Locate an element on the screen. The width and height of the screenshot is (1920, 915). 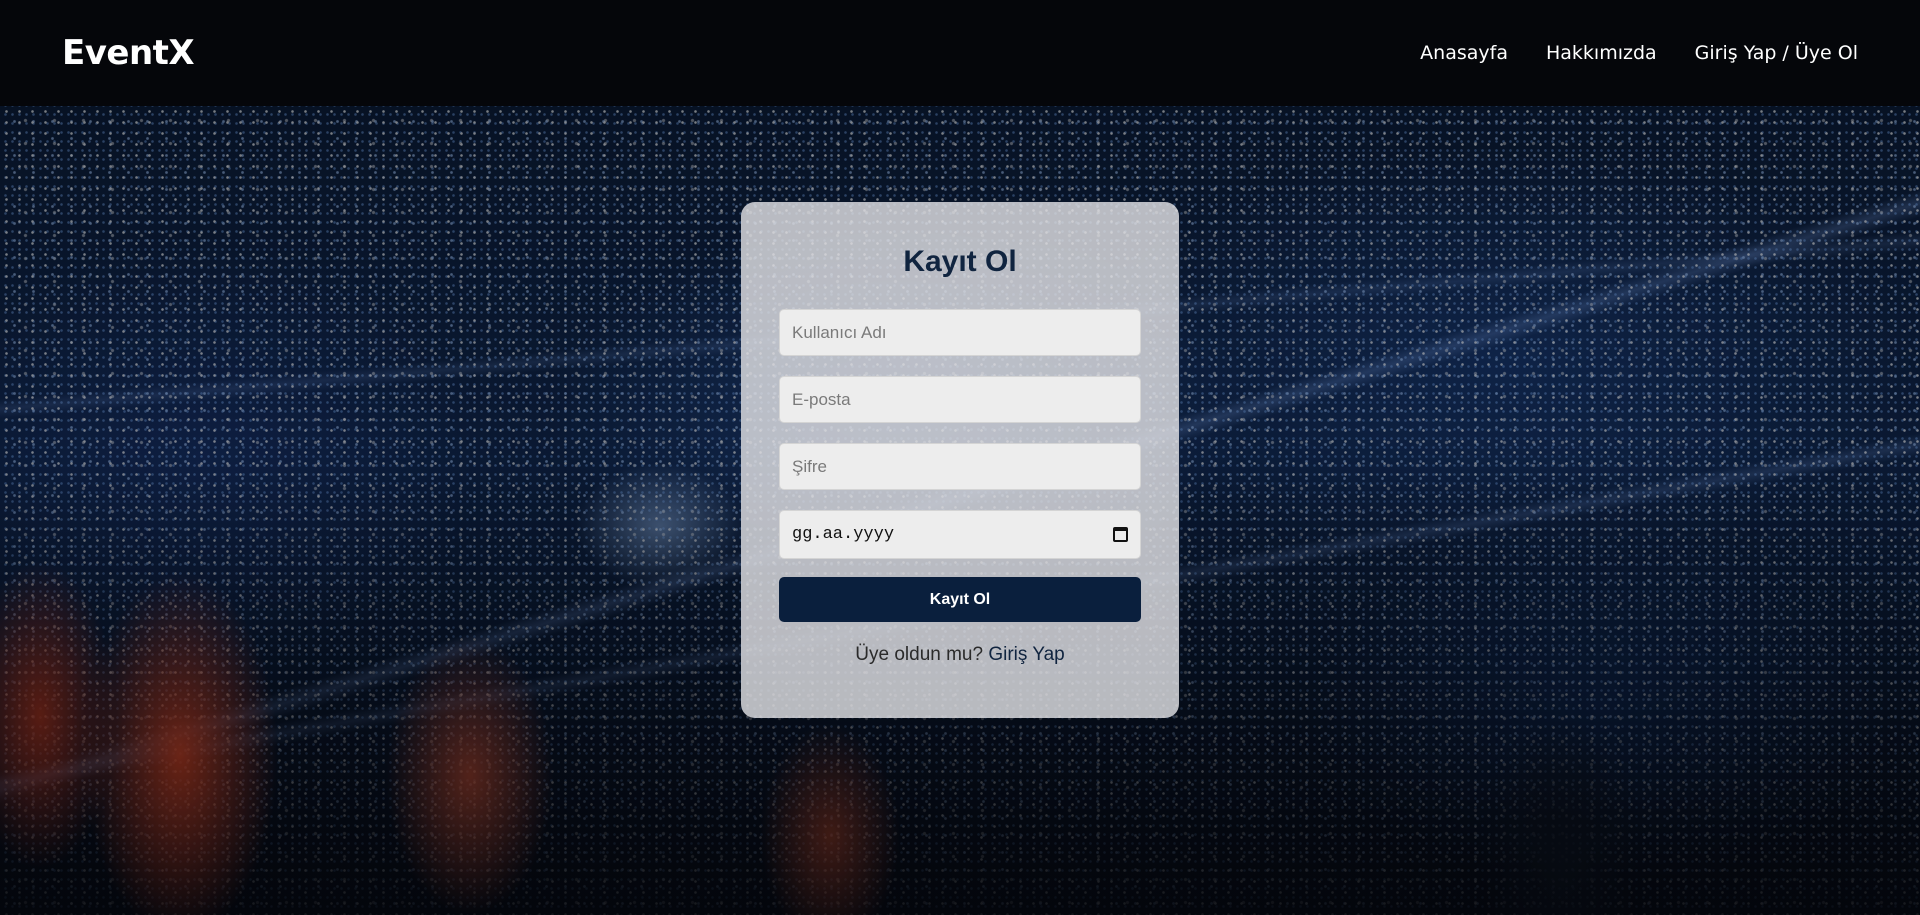
login-prompt: Üye oldun mu? Giriş Yap is located at coordinates (960, 655).